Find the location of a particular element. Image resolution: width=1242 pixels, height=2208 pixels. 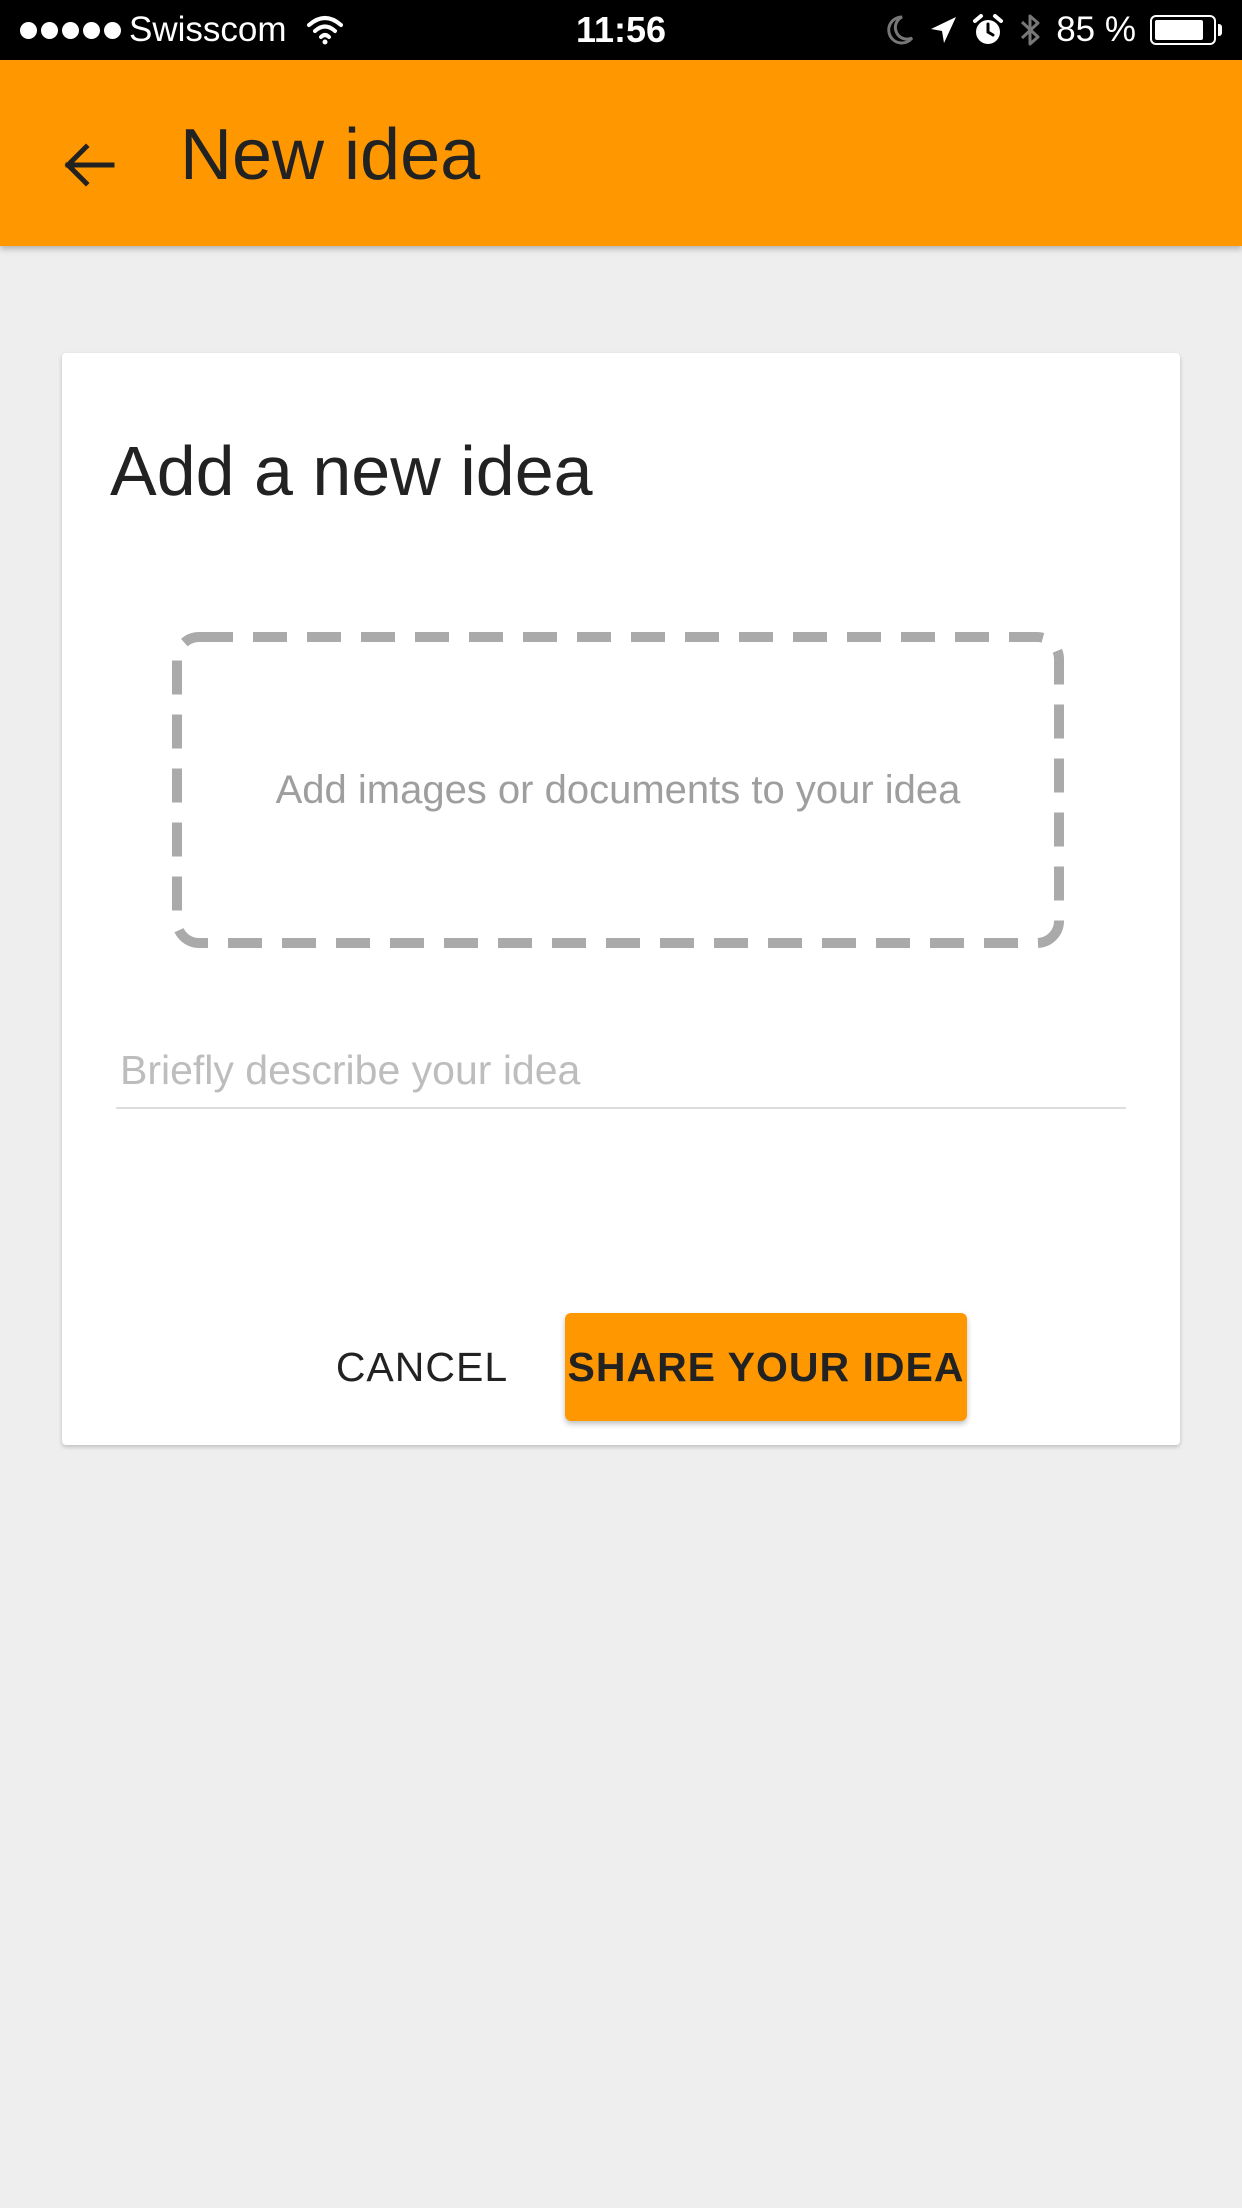

description-input is located at coordinates (621, 1071).